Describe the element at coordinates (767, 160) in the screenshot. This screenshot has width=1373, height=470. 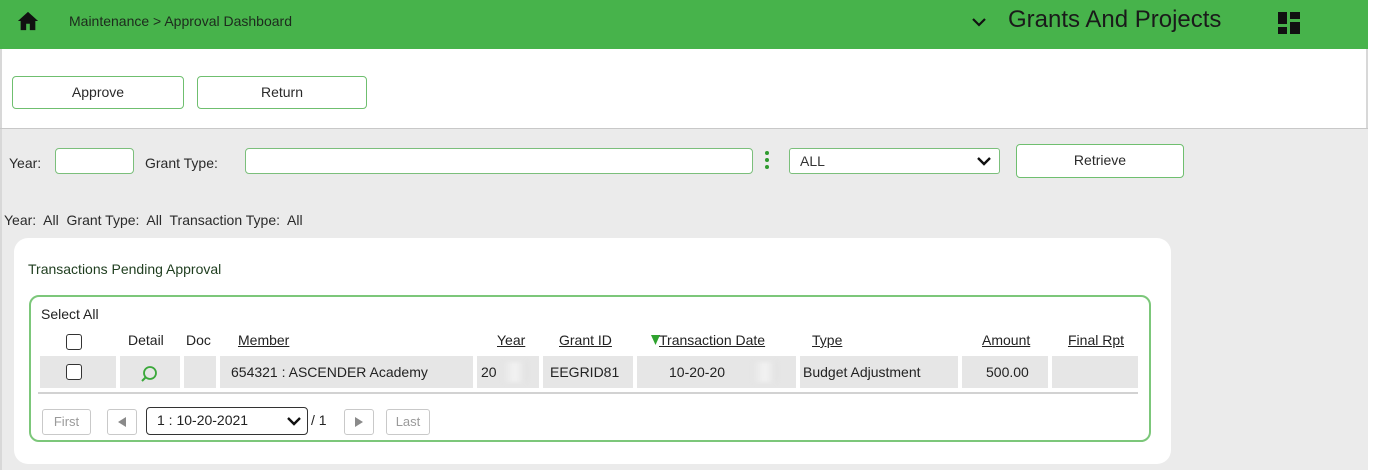
I see `kebab-menu-icon` at that location.